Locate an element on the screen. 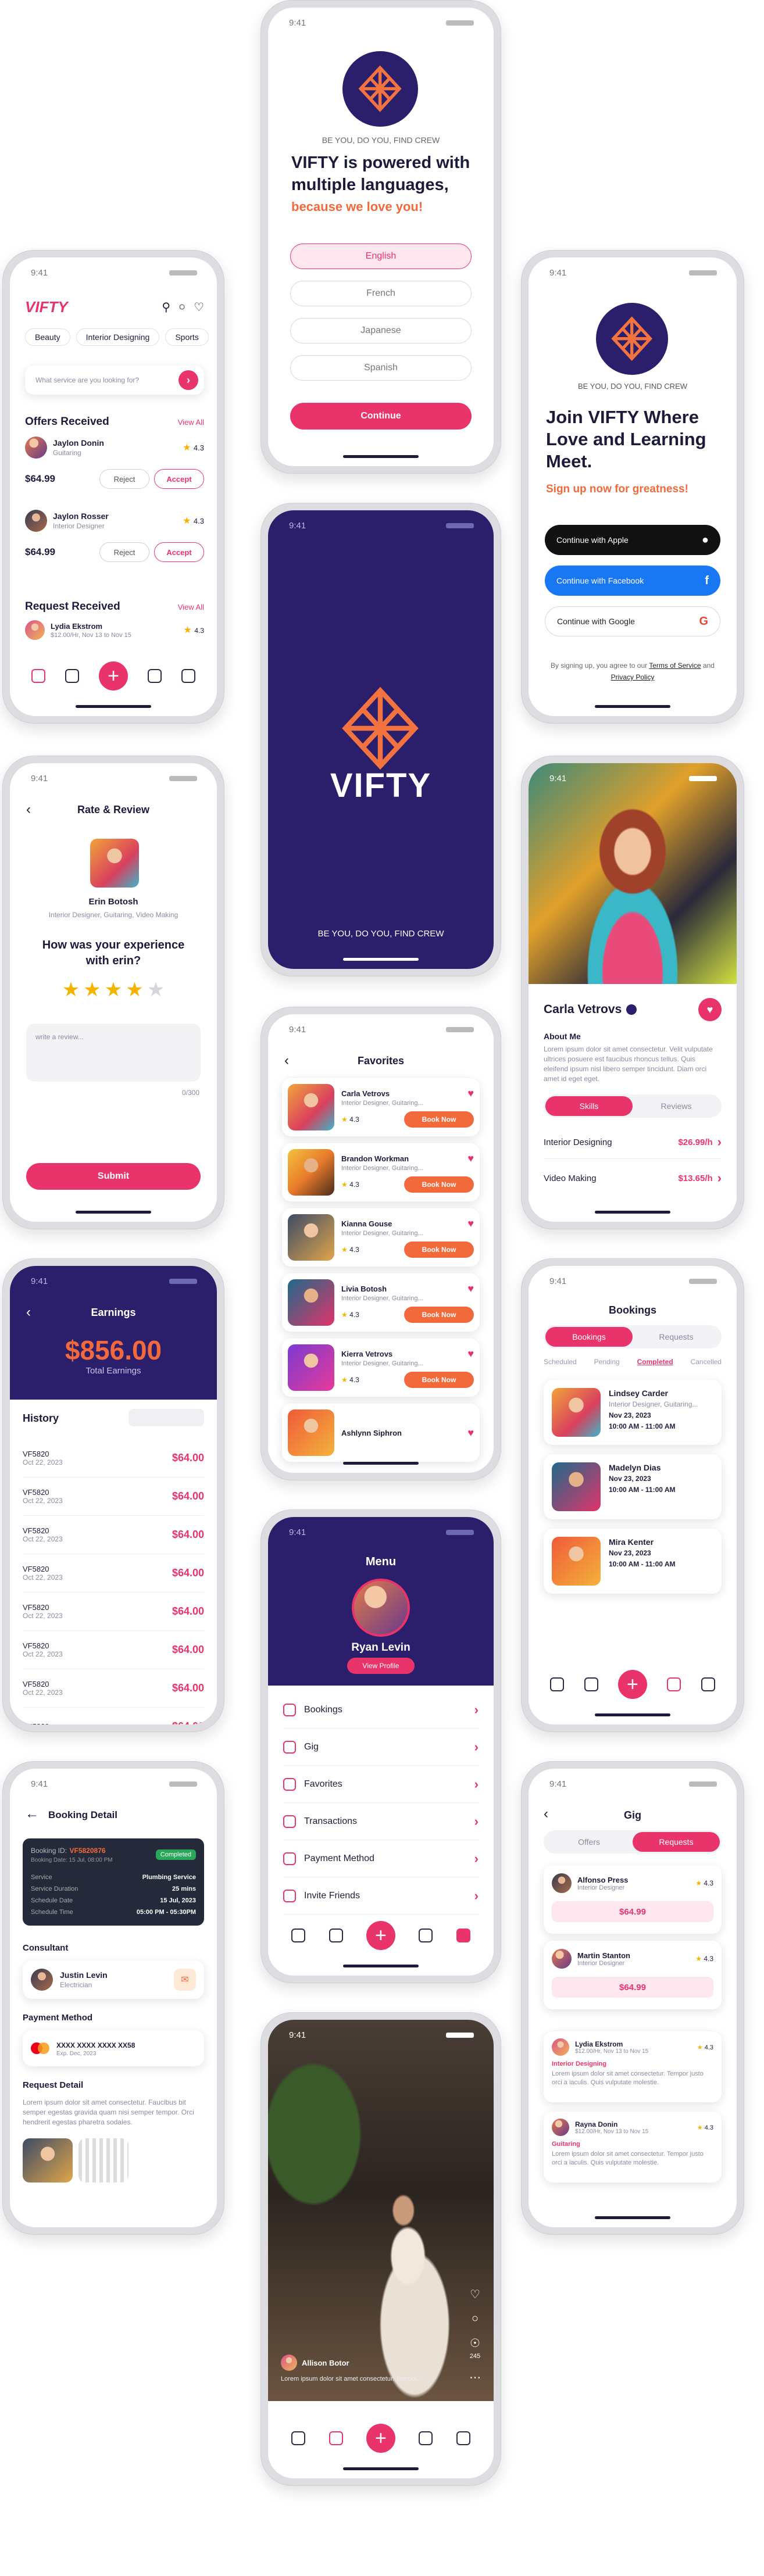 Image resolution: width=764 pixels, height=2576 pixels. language-option-english: English is located at coordinates (381, 257).